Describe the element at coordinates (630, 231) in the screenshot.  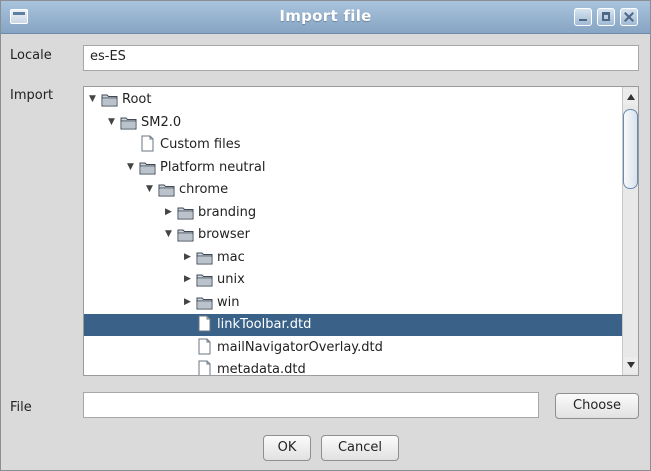
I see `vertical-scrollbar` at that location.